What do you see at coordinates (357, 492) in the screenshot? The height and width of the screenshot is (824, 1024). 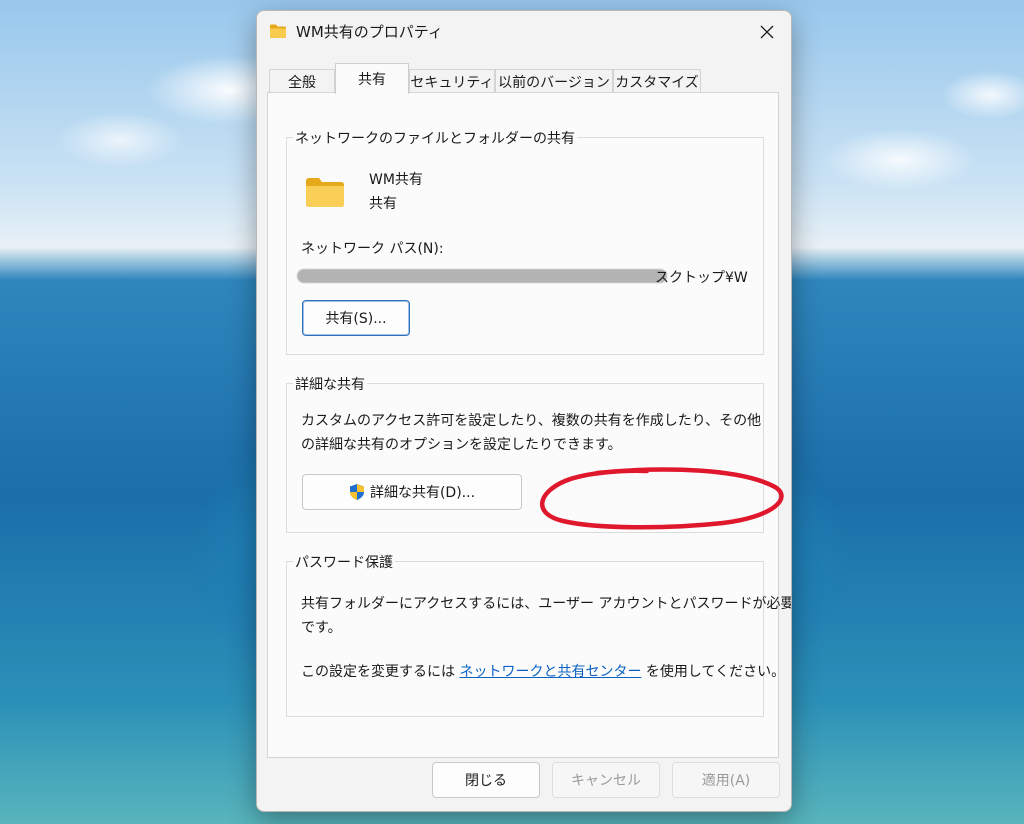 I see `uac-shield-icon` at bounding box center [357, 492].